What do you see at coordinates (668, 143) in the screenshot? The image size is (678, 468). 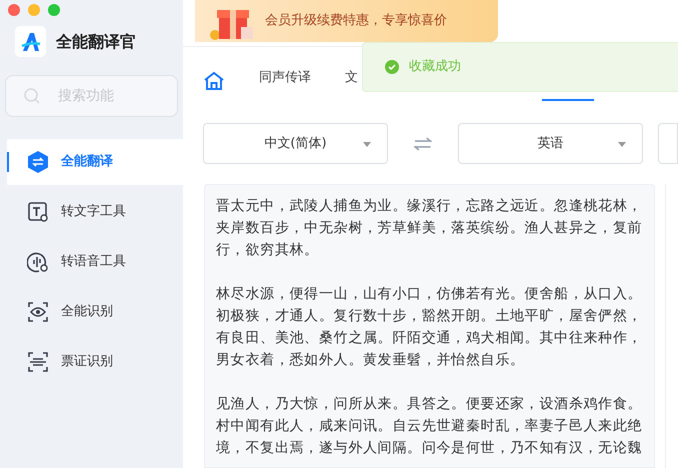 I see `toolbar-edge` at bounding box center [668, 143].